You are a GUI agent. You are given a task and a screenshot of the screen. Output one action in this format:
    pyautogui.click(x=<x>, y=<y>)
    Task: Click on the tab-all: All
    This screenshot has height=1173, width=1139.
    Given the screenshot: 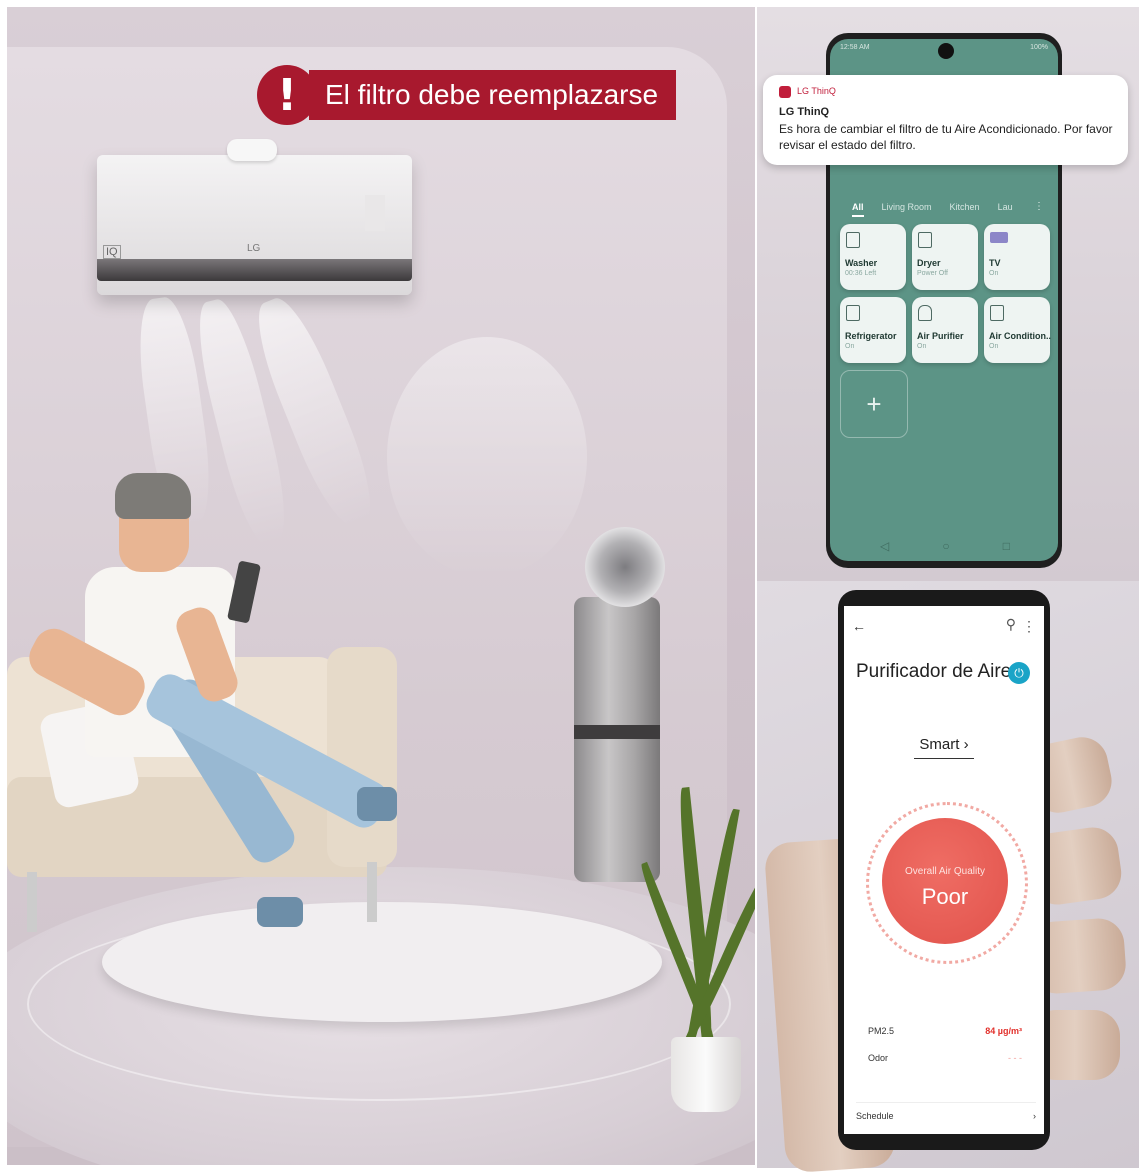 What is the action you would take?
    pyautogui.click(x=858, y=209)
    